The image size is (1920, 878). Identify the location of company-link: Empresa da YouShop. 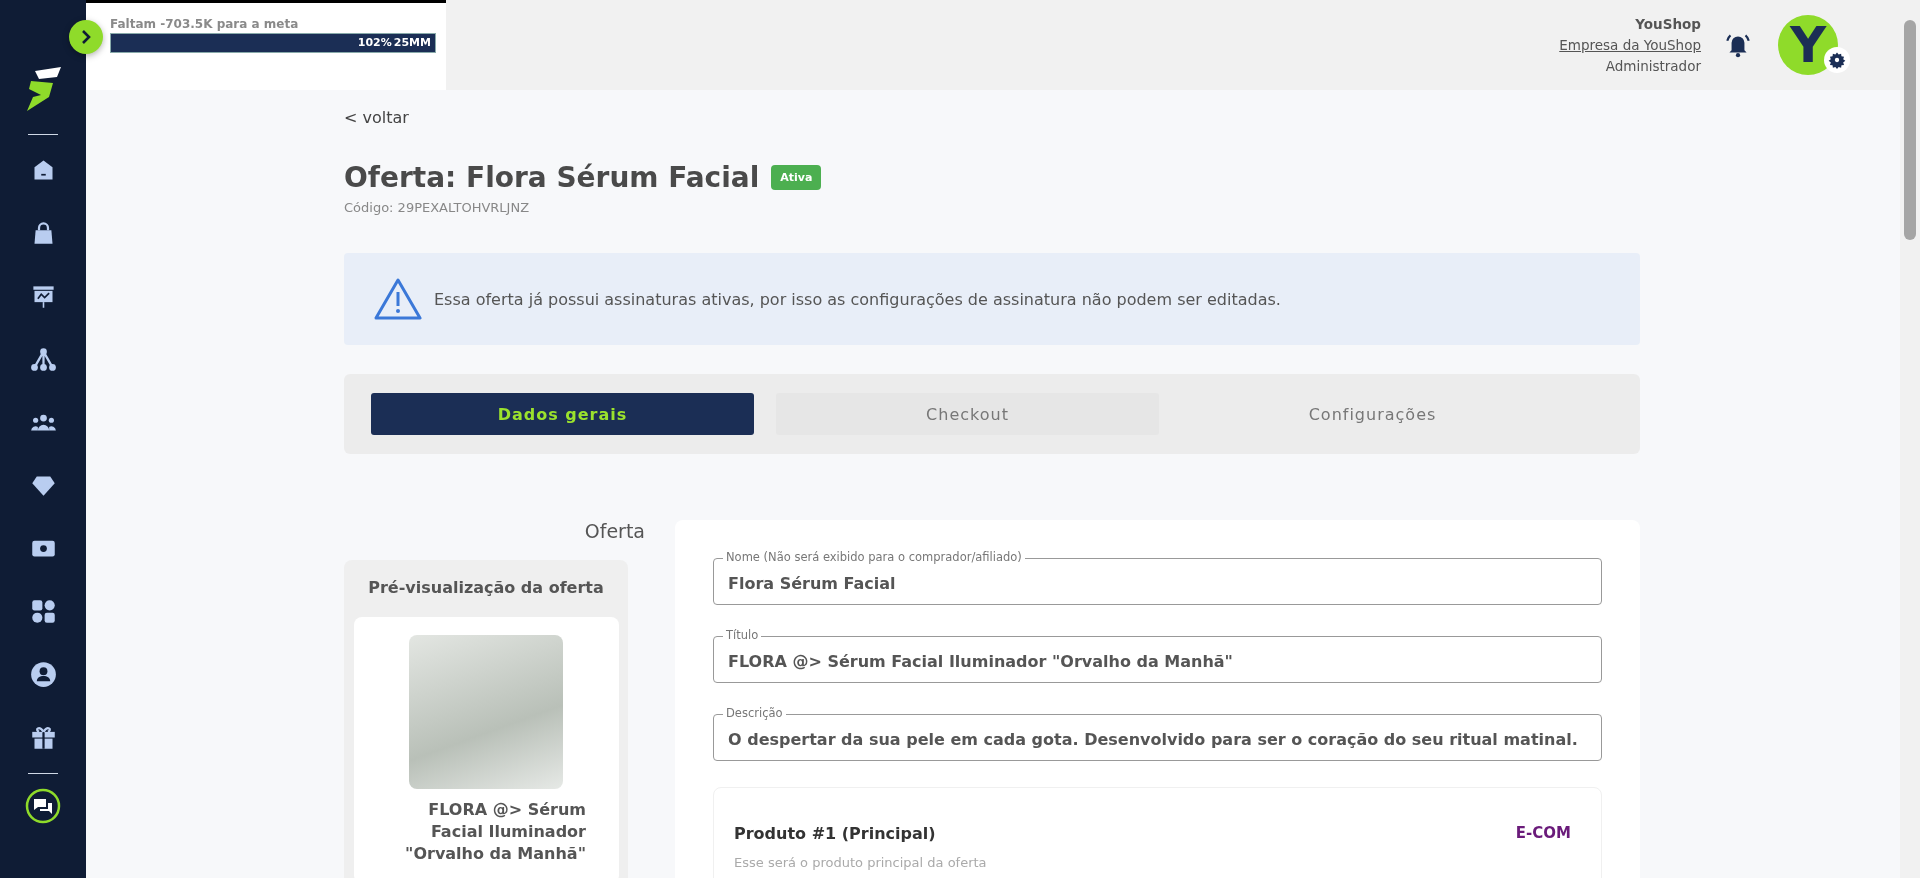
(1630, 45).